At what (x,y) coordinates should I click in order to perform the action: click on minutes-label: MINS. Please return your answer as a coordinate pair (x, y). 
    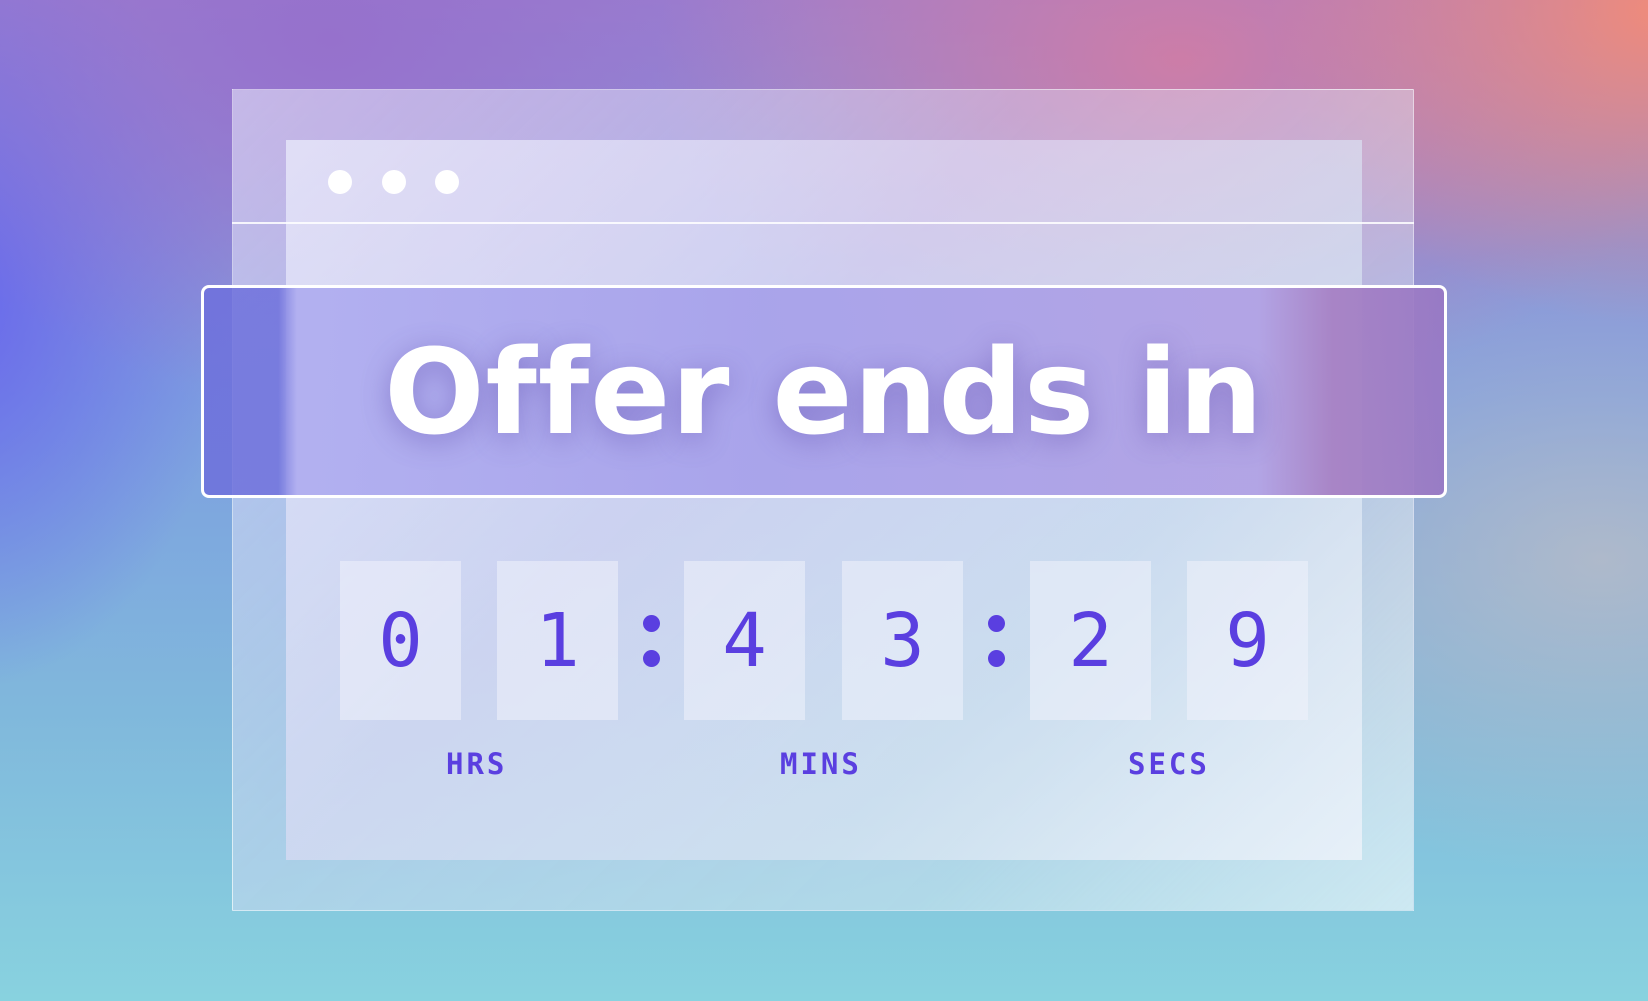
    Looking at the image, I should click on (821, 764).